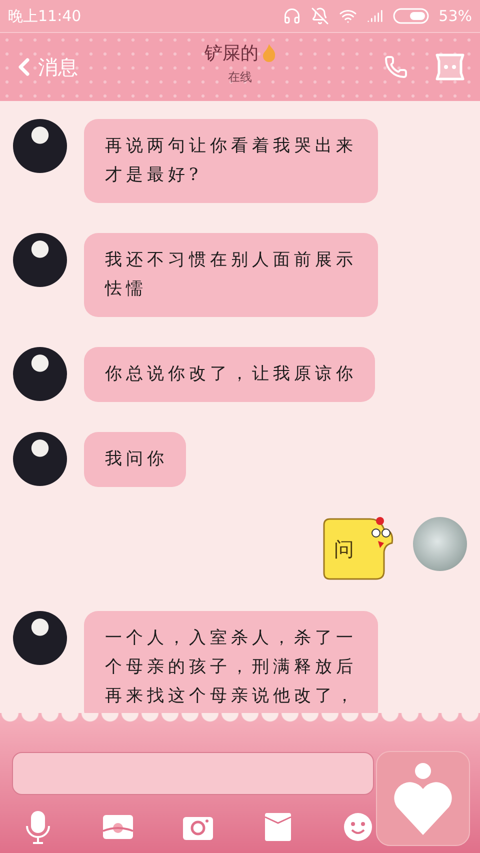 This screenshot has width=480, height=853. Describe the element at coordinates (410, 16) in the screenshot. I see `battery-icon` at that location.